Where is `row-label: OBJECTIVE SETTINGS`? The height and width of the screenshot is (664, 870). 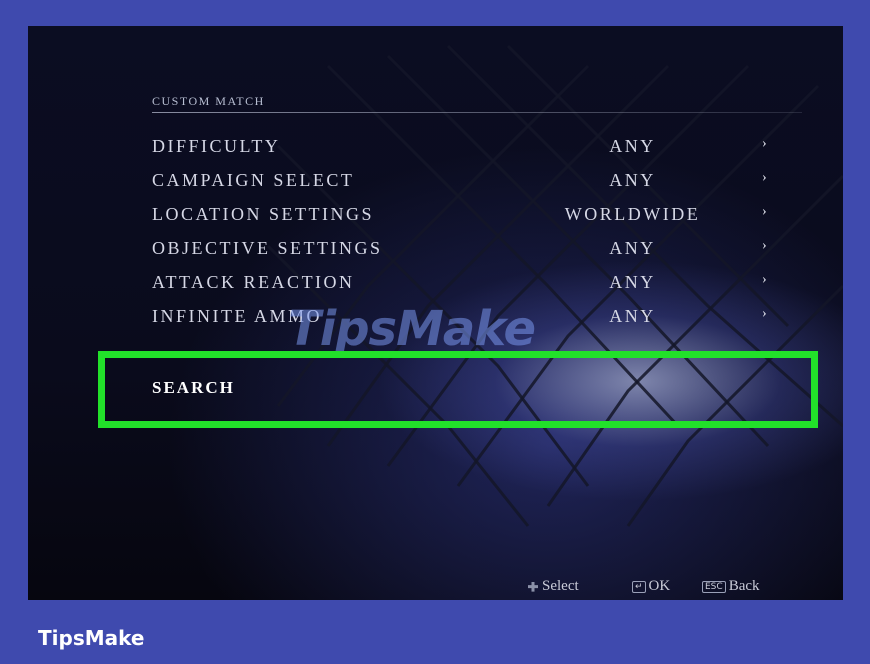
row-label: OBJECTIVE SETTINGS is located at coordinates (267, 248).